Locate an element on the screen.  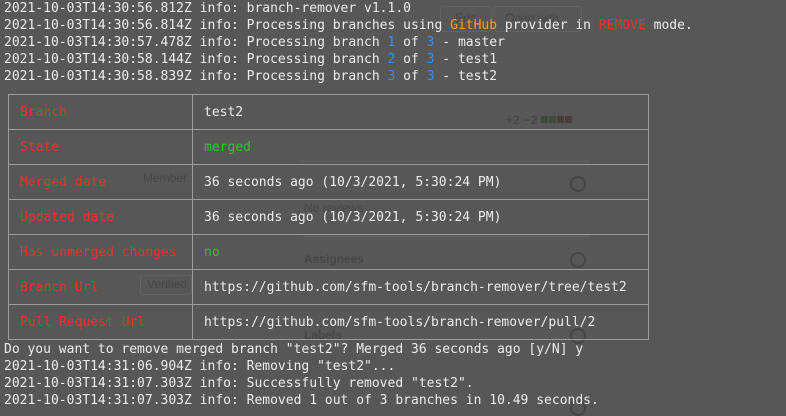
row-value: test2 is located at coordinates (420, 112).